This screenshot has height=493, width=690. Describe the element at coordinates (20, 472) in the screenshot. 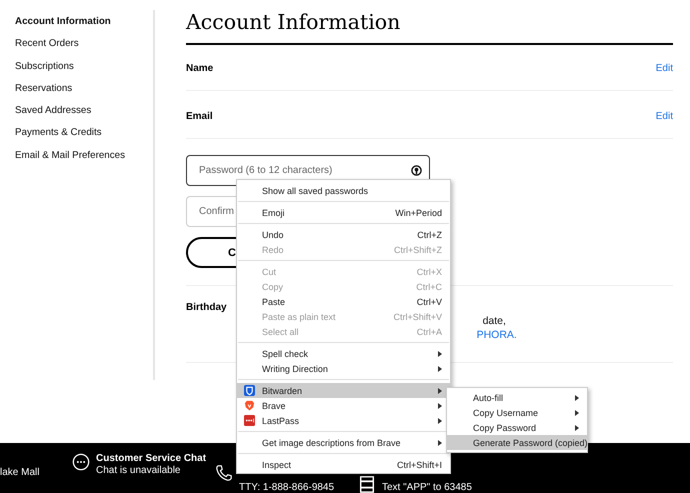

I see `store-text: lake Mall` at that location.